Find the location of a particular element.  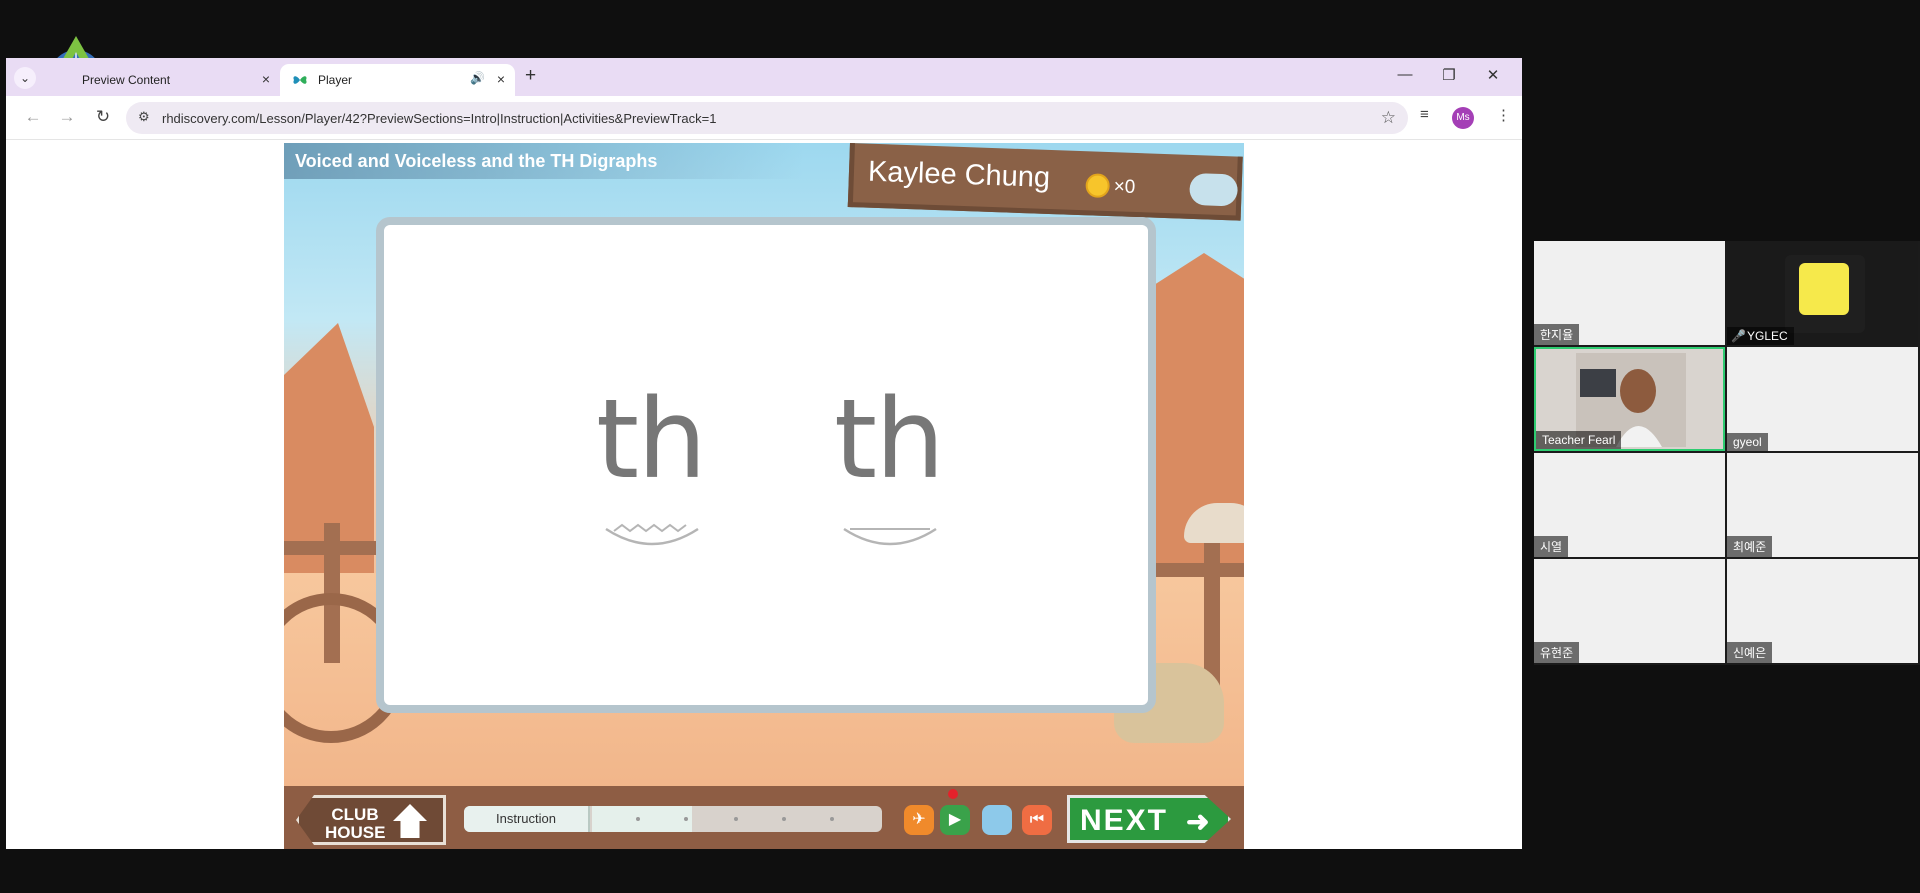

student-name: Kaylee Chung is located at coordinates (959, 174).